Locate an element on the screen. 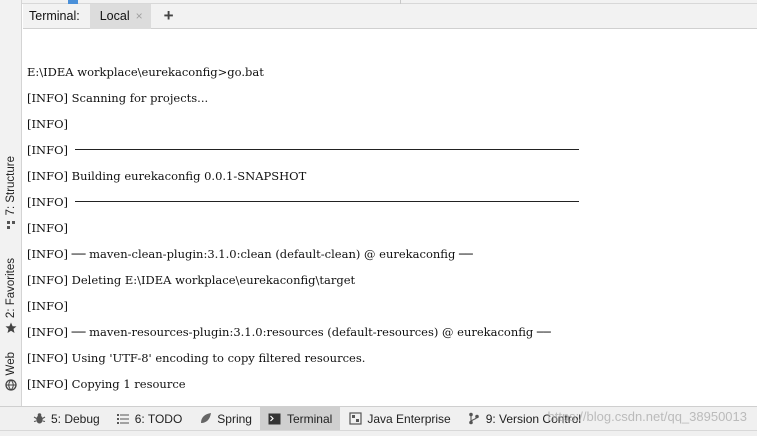  debug-tool-button: 5: Debug is located at coordinates (66, 419).